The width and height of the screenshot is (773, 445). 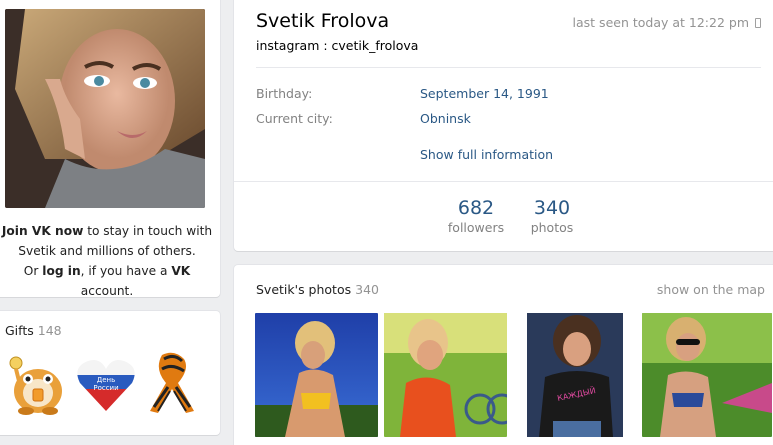 What do you see at coordinates (42, 231) in the screenshot?
I see `join-vk-link: Join VK now` at bounding box center [42, 231].